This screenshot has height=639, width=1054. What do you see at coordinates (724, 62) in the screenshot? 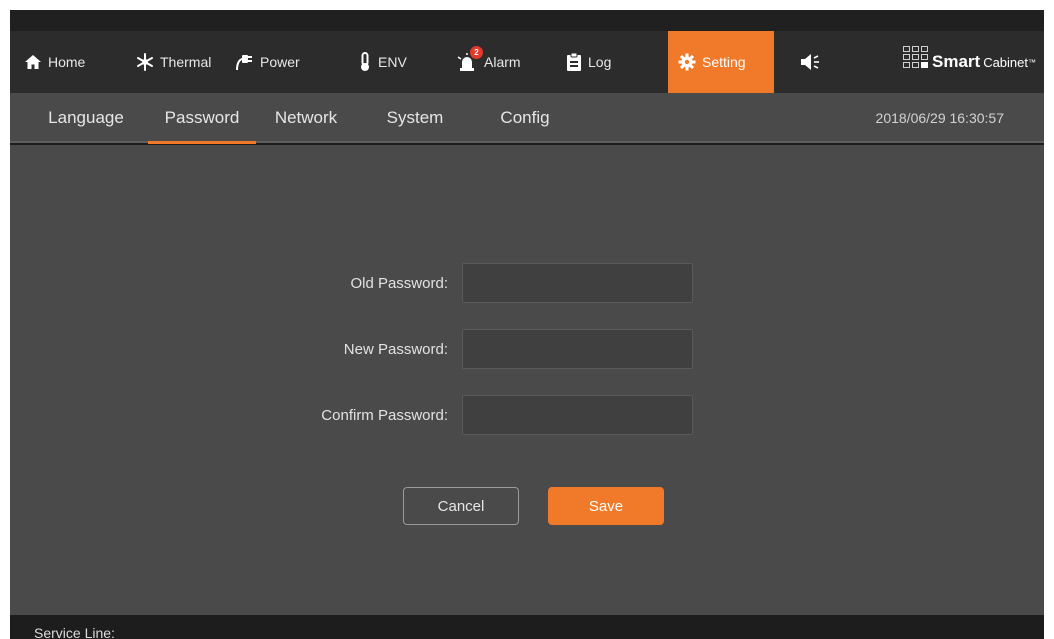
I see `nav-label-setting: Setting` at bounding box center [724, 62].